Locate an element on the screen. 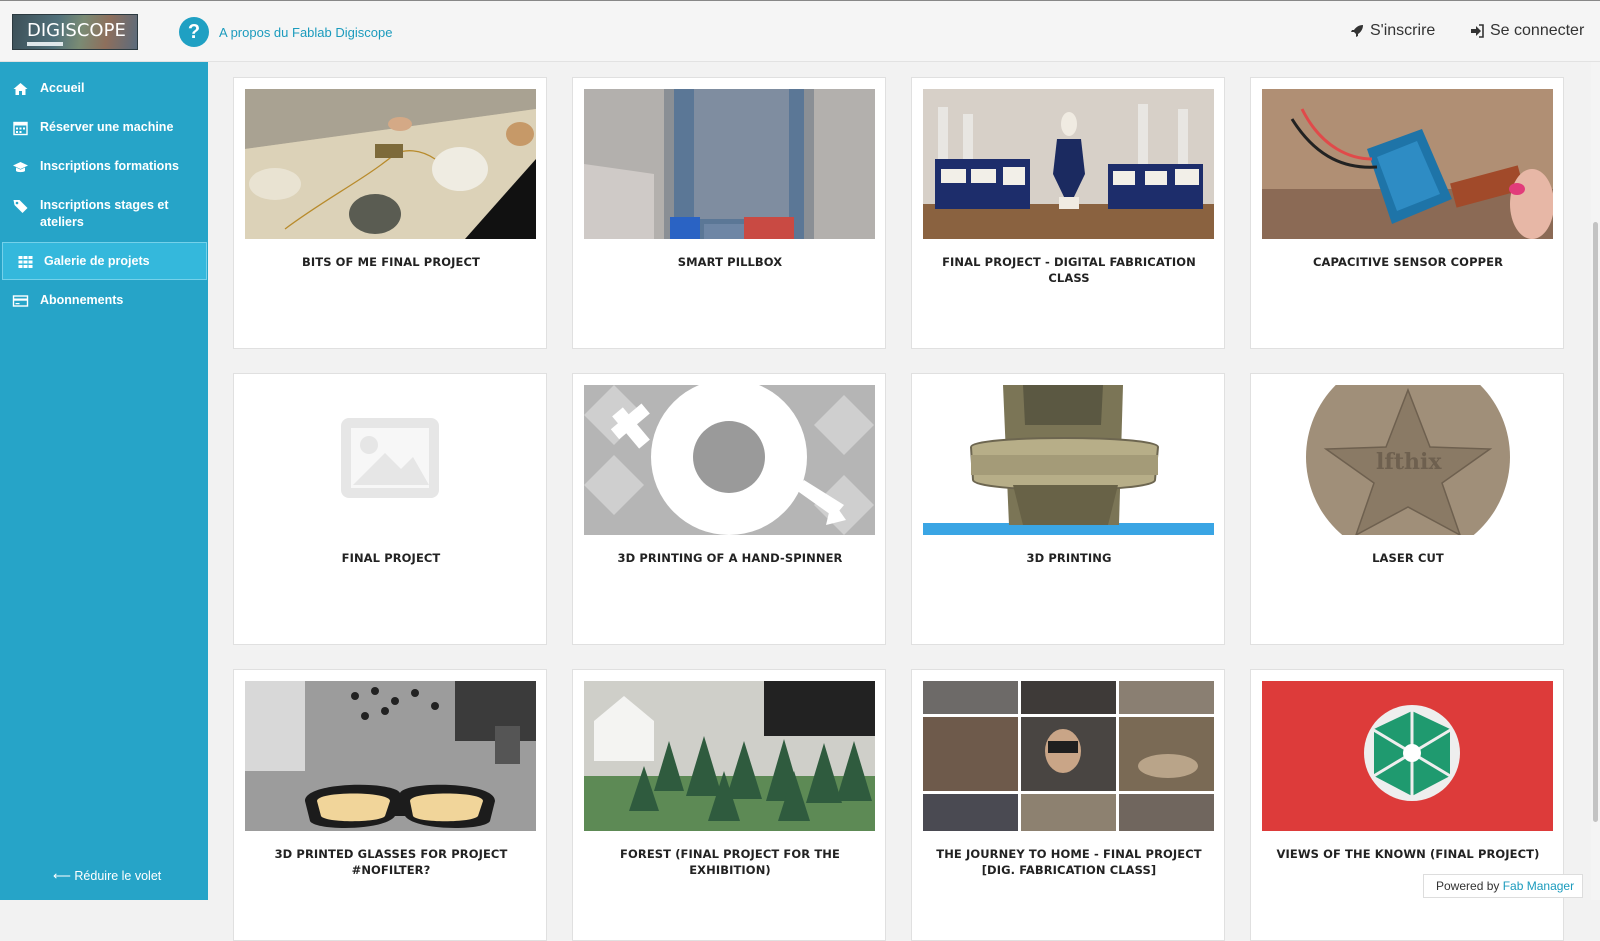 The width and height of the screenshot is (1600, 941). sidebar-item-accueil: Accueil is located at coordinates (104, 90).